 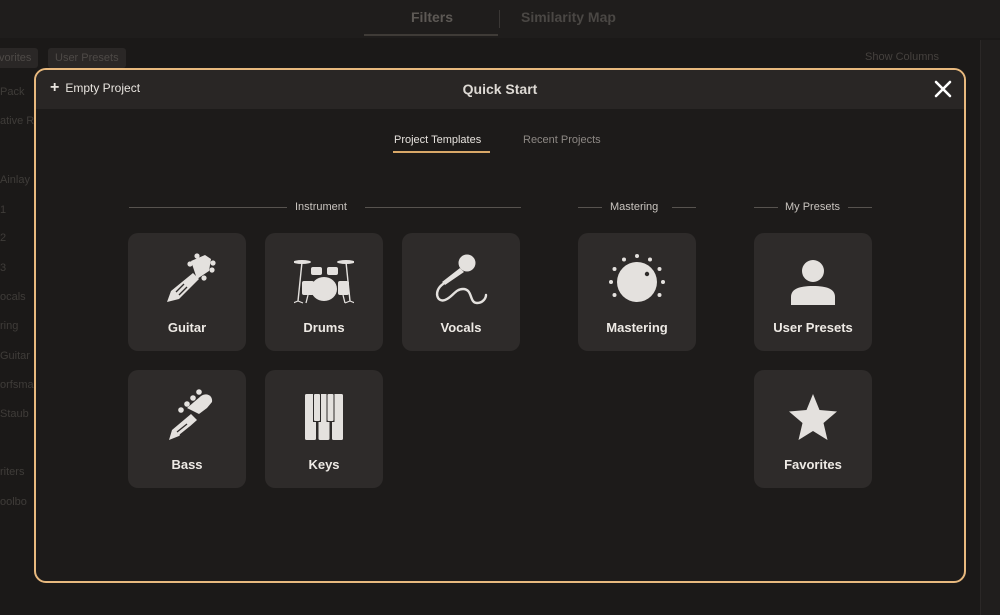 I want to click on list-item: 3, so click(x=3, y=268).